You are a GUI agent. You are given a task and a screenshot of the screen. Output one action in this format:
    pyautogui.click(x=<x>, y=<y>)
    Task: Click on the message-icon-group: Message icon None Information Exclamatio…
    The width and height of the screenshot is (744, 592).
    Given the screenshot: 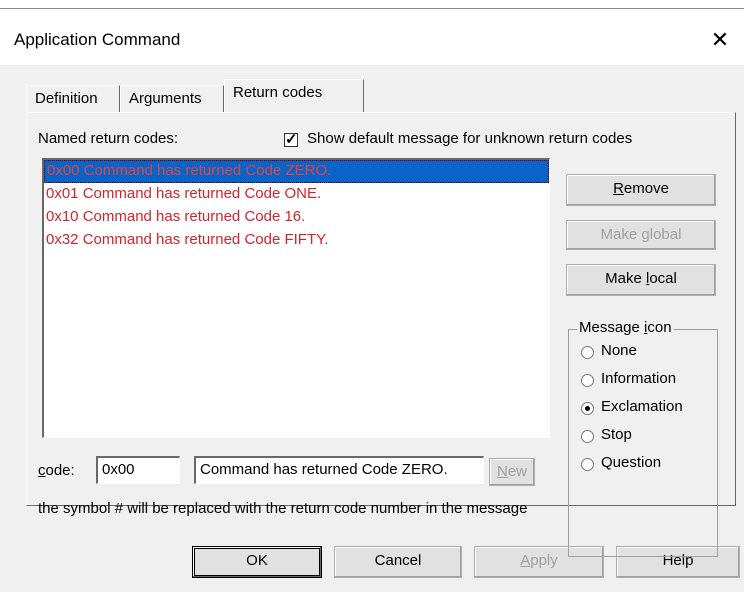 What is the action you would take?
    pyautogui.click(x=643, y=438)
    